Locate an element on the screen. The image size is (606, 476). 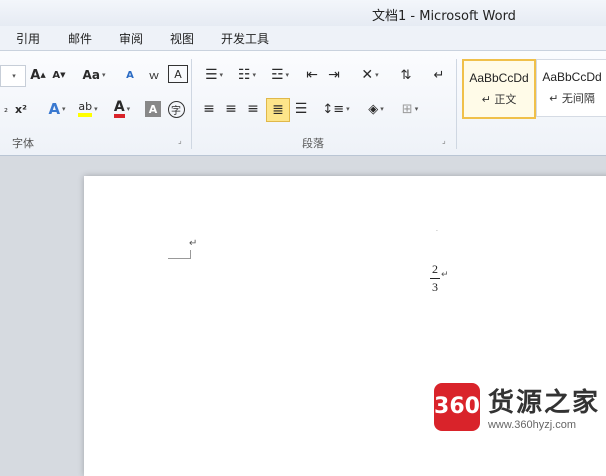
highlight-button: ab ▾ is located at coordinates (88, 109).